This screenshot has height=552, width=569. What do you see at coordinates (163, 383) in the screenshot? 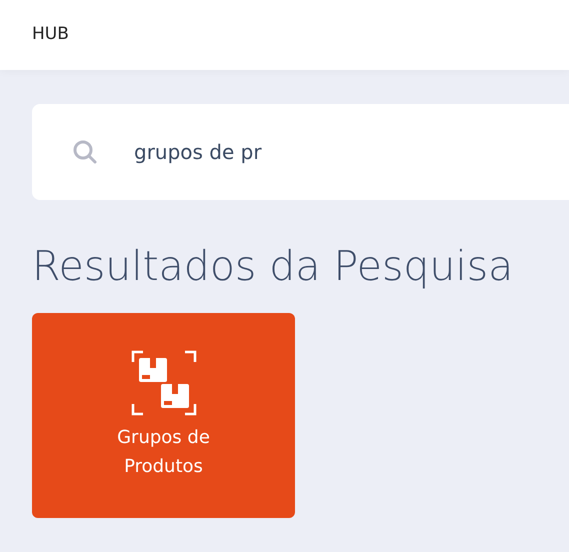
I see `boxes-icon` at bounding box center [163, 383].